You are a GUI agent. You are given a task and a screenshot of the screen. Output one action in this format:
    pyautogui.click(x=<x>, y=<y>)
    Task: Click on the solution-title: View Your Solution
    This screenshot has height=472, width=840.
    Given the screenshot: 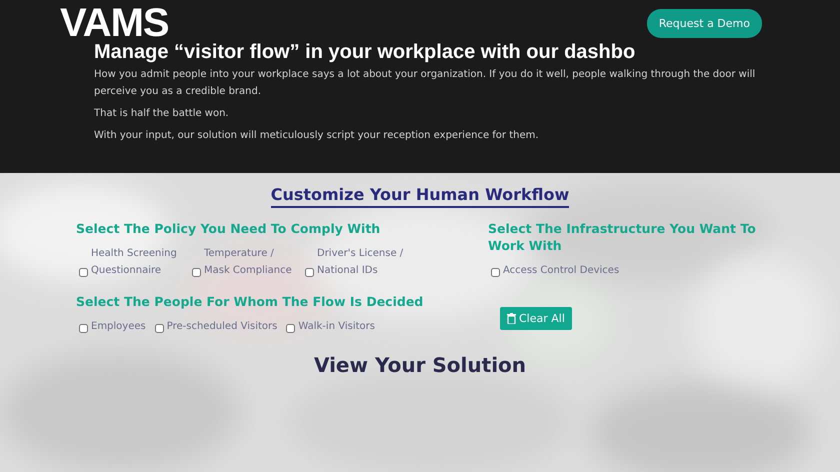 What is the action you would take?
    pyautogui.click(x=420, y=365)
    